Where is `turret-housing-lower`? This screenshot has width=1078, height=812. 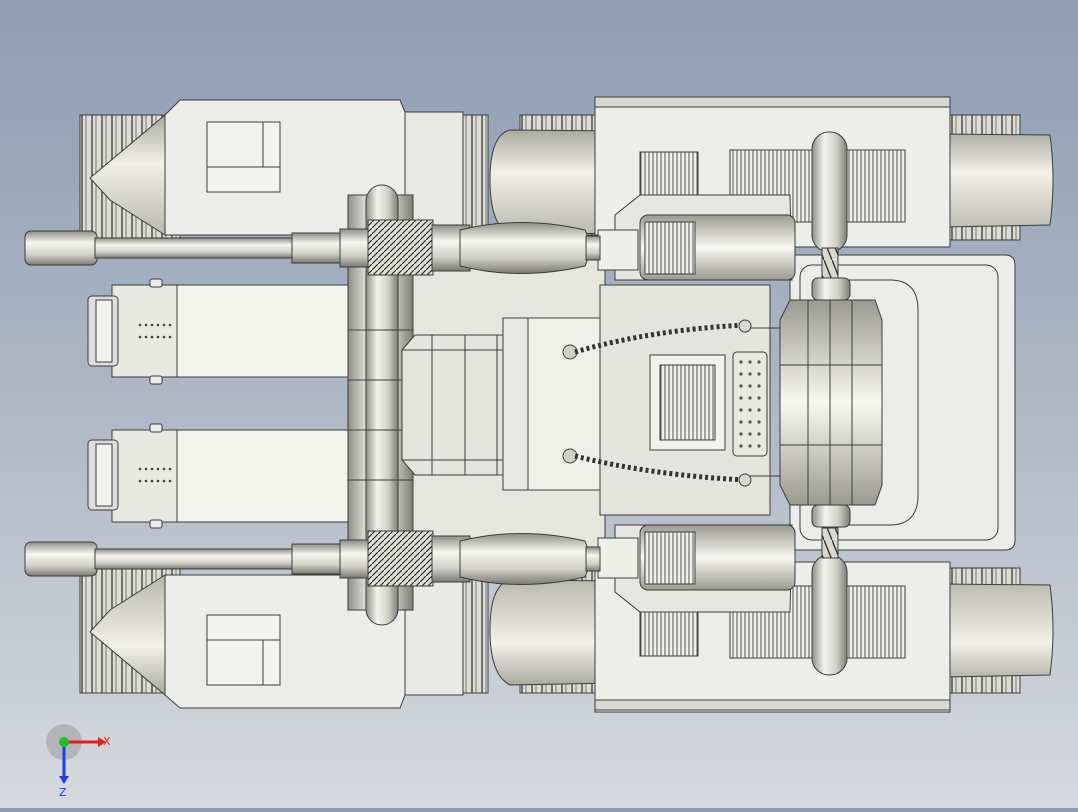
turret-housing-lower is located at coordinates (696, 568).